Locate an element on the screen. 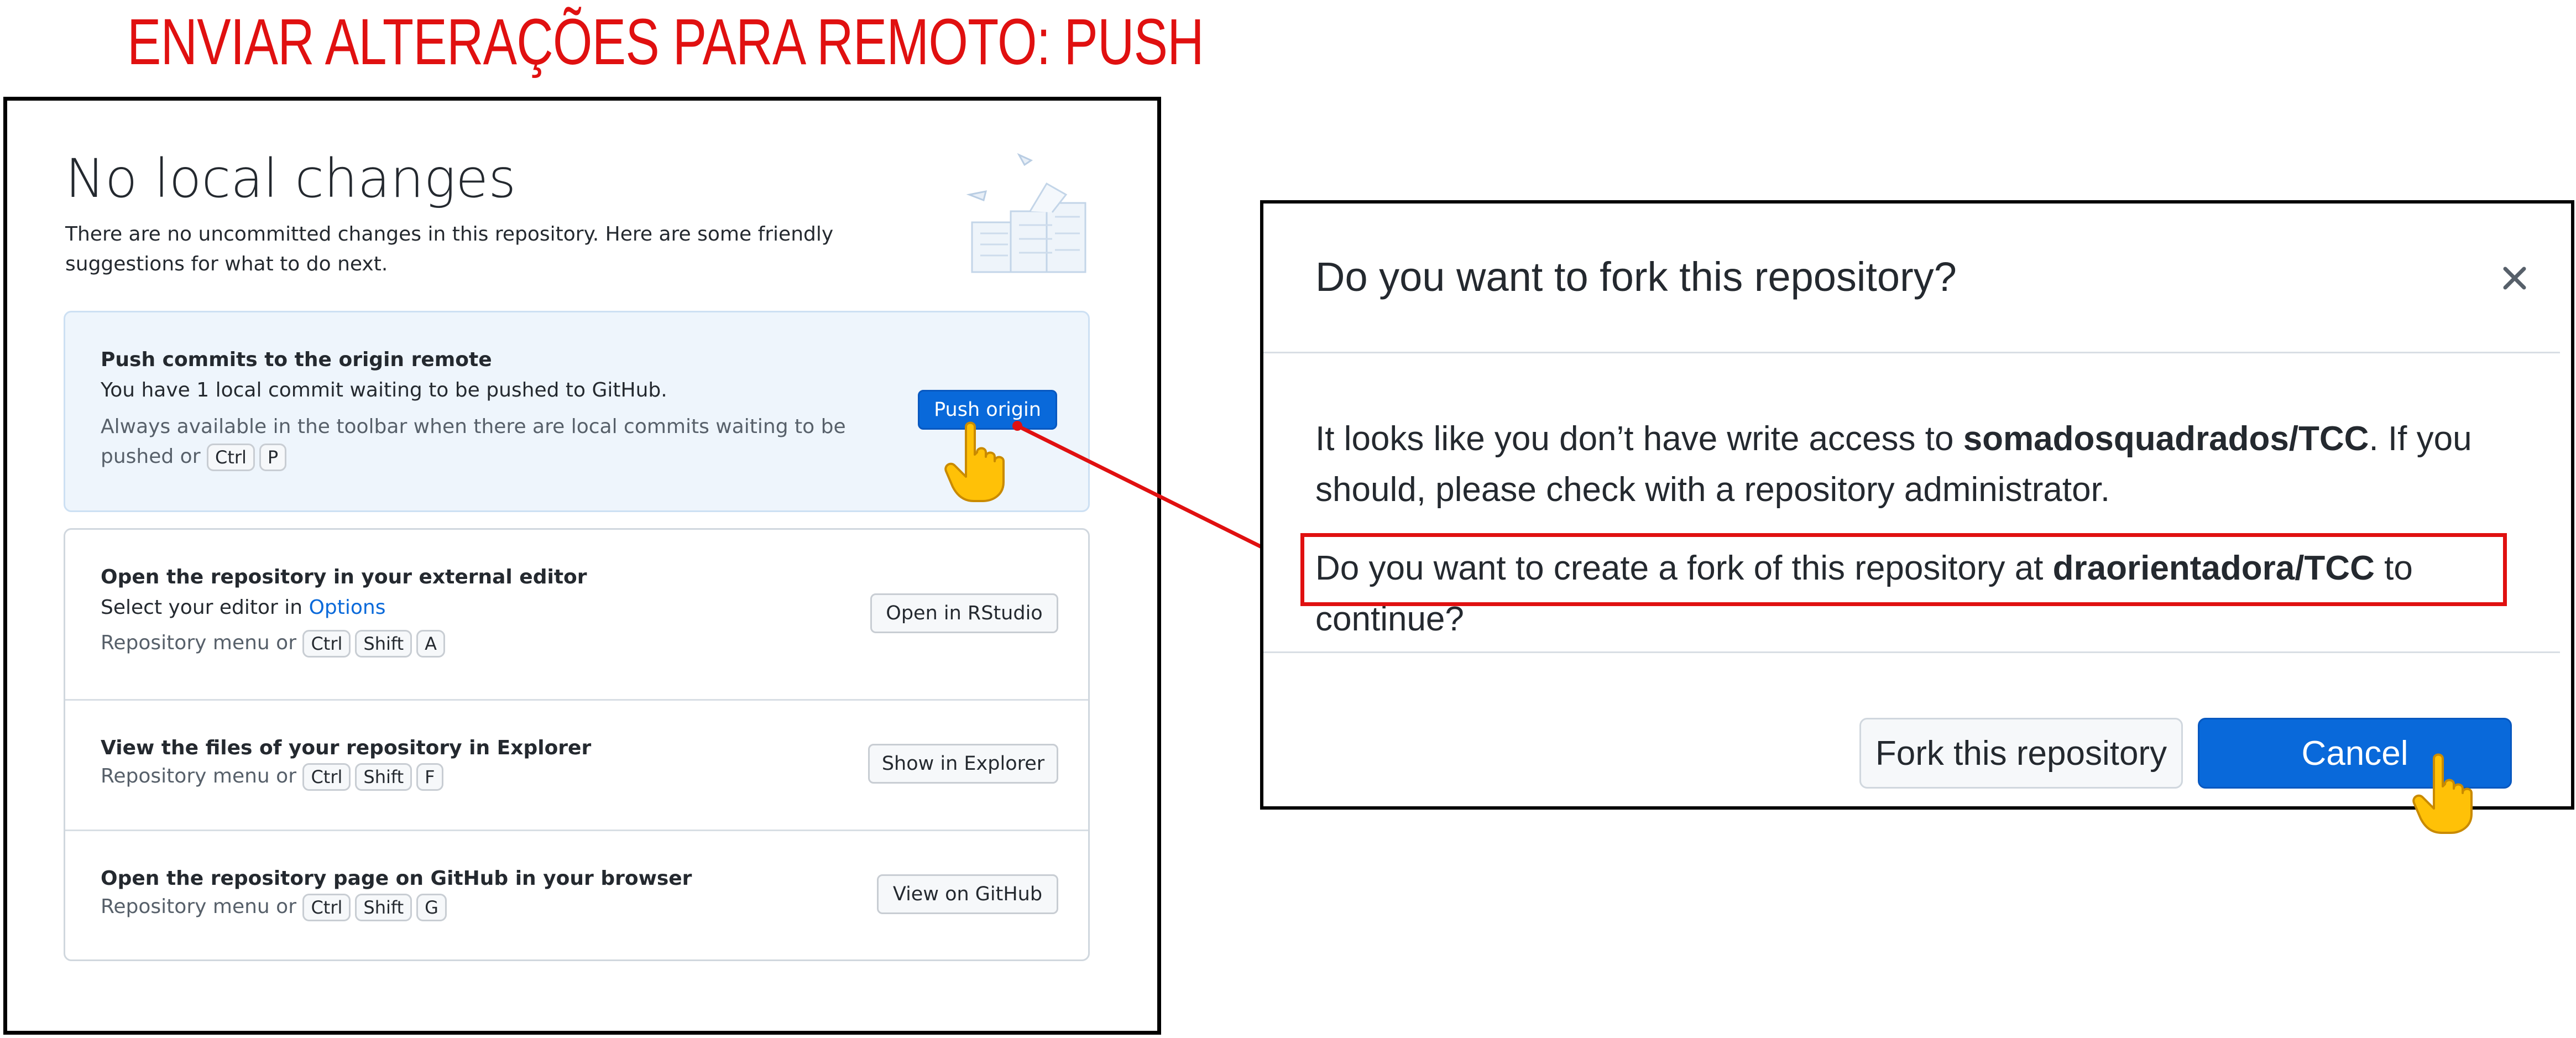 The height and width of the screenshot is (1038, 2576). panel-title: No local changes is located at coordinates (290, 179).